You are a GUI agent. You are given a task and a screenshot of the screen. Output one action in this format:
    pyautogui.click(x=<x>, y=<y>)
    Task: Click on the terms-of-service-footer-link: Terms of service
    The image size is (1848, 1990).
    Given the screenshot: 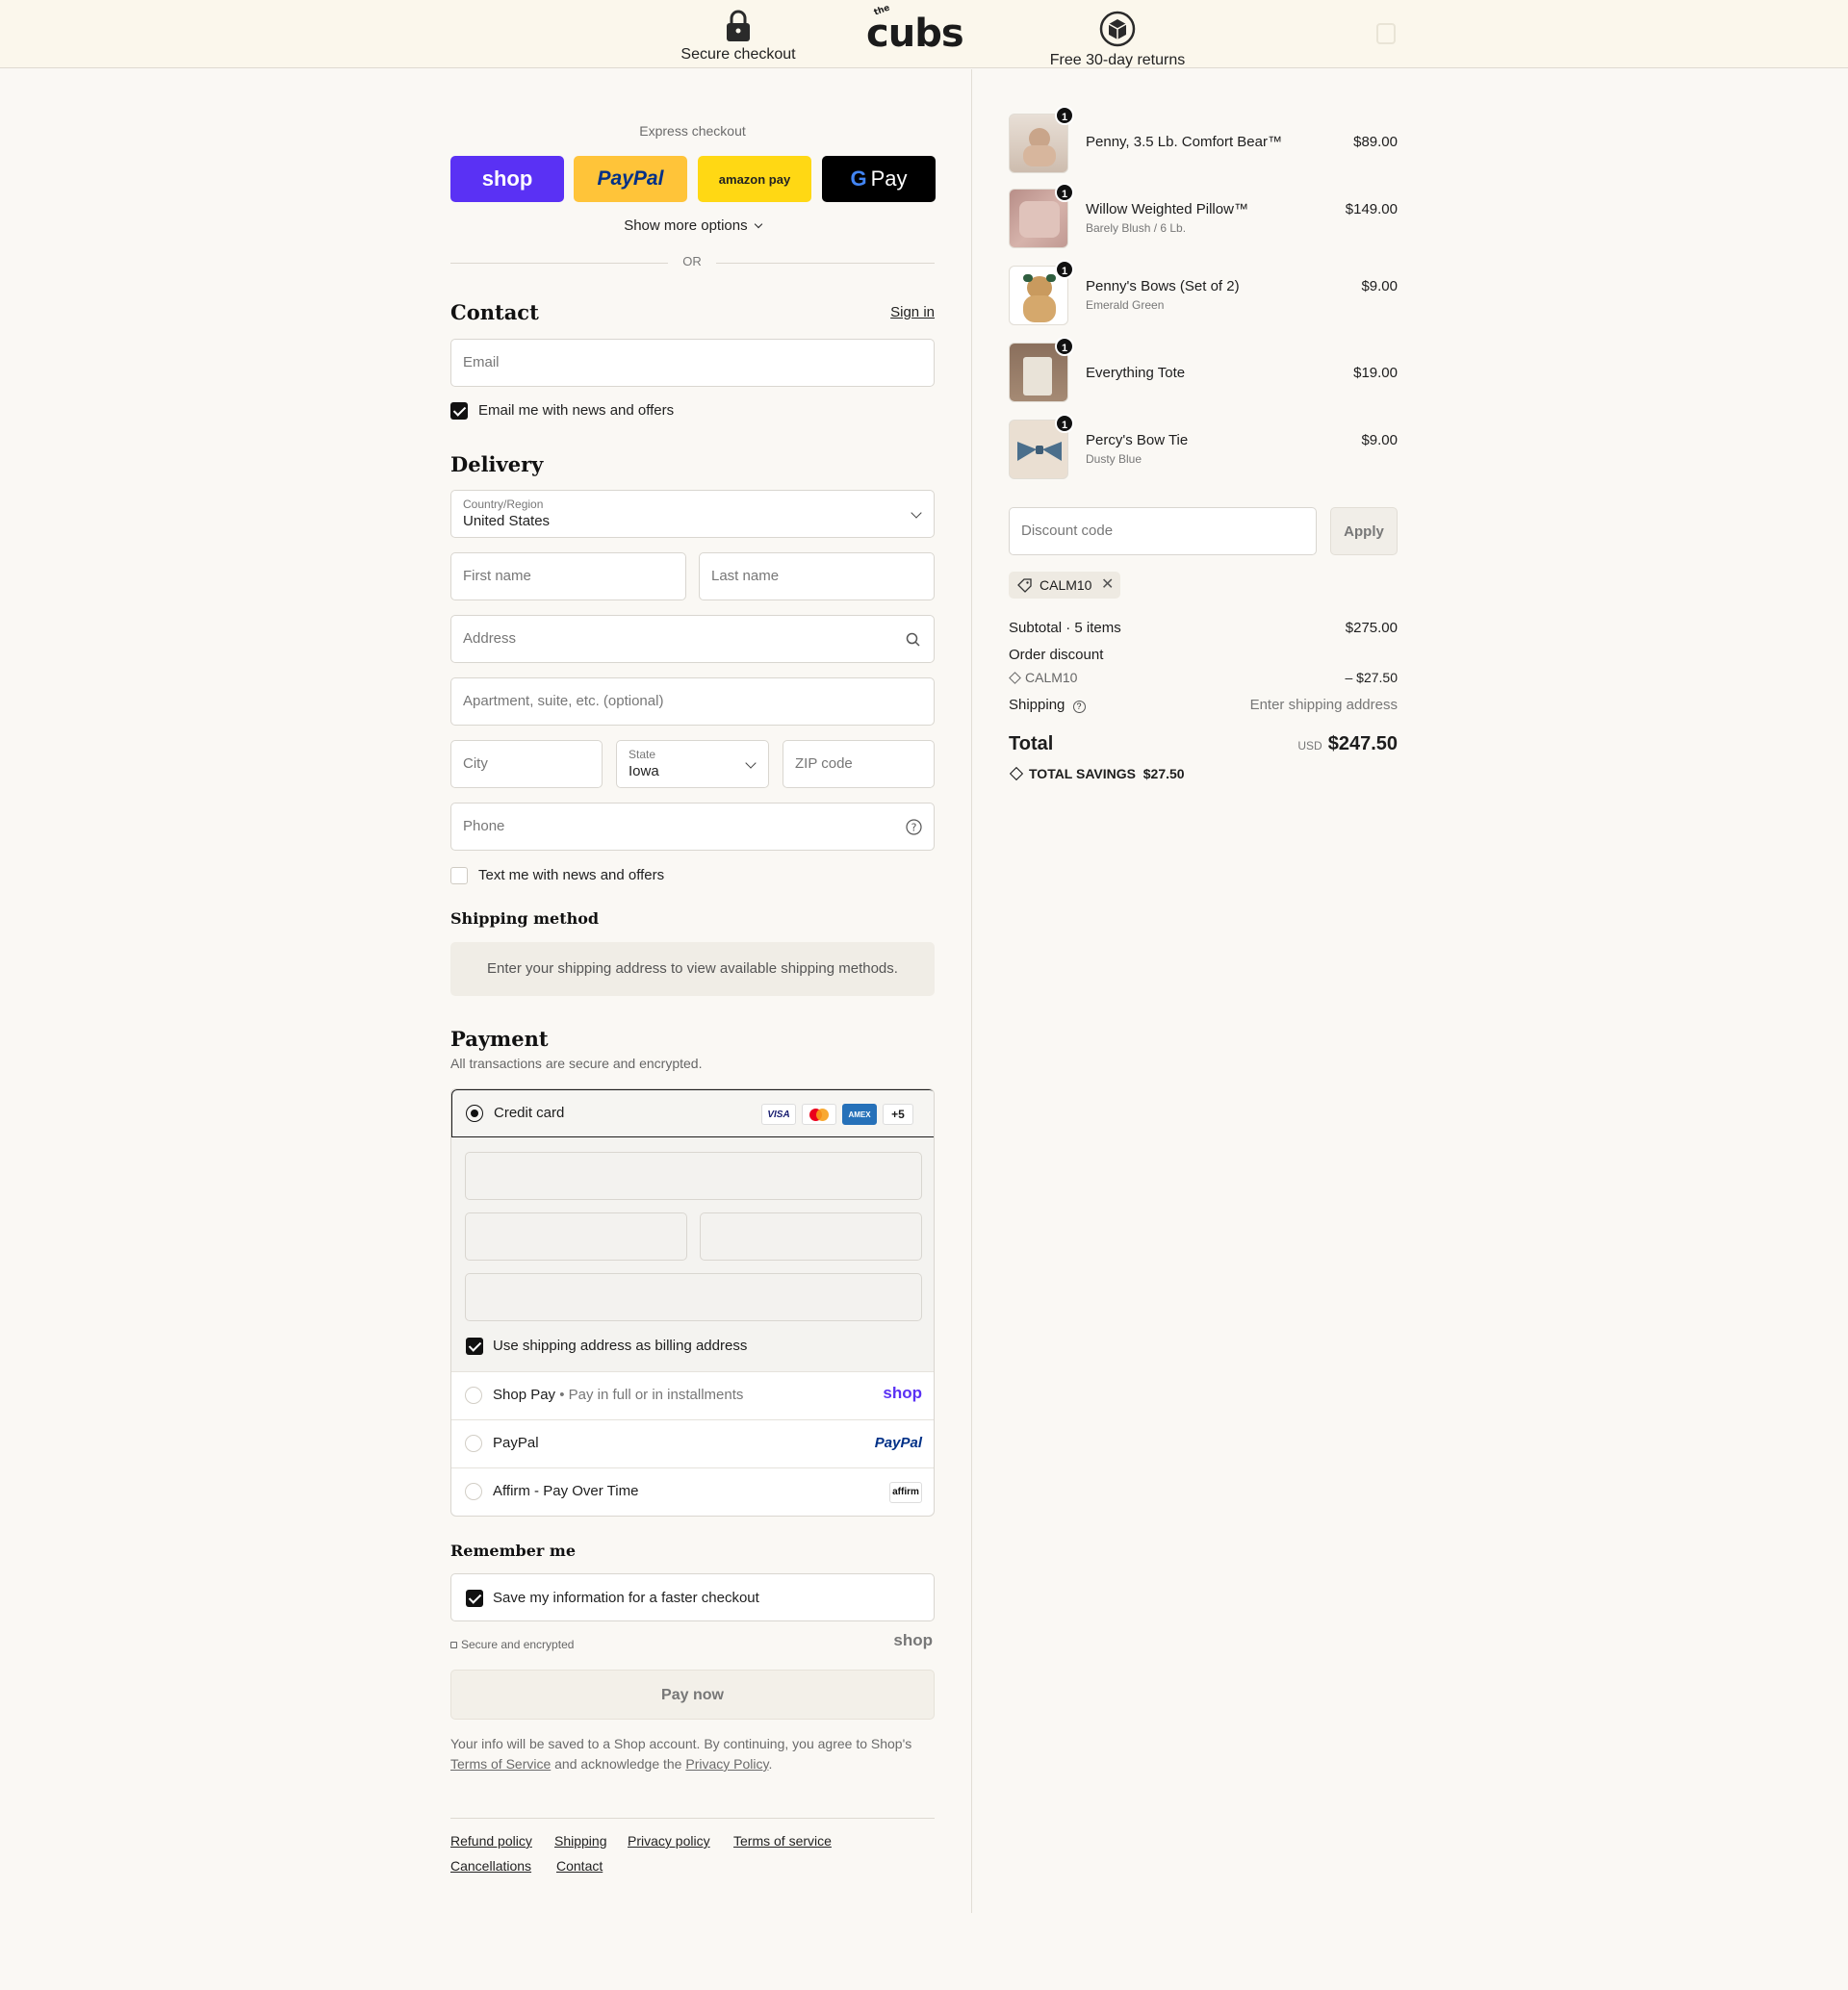 What is the action you would take?
    pyautogui.click(x=782, y=1841)
    